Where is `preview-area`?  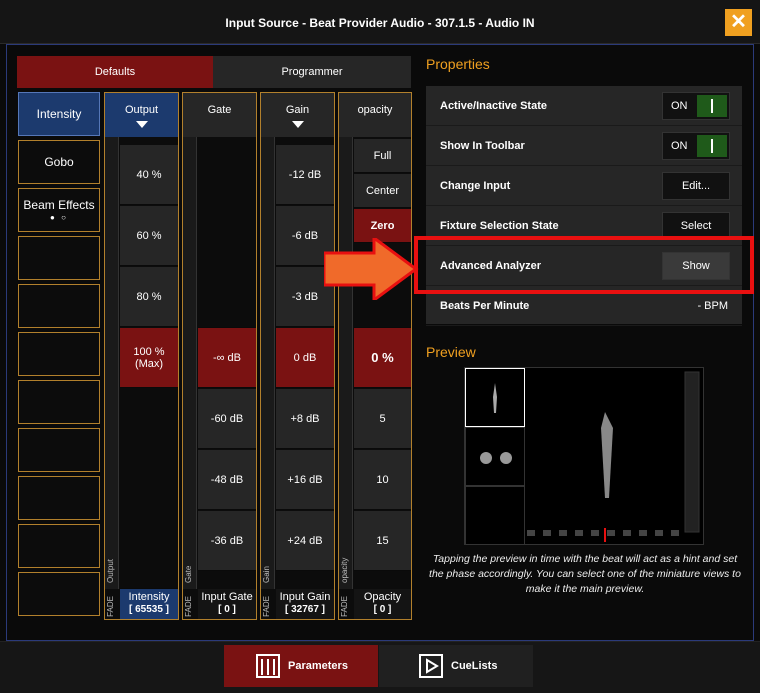 preview-area is located at coordinates (584, 456).